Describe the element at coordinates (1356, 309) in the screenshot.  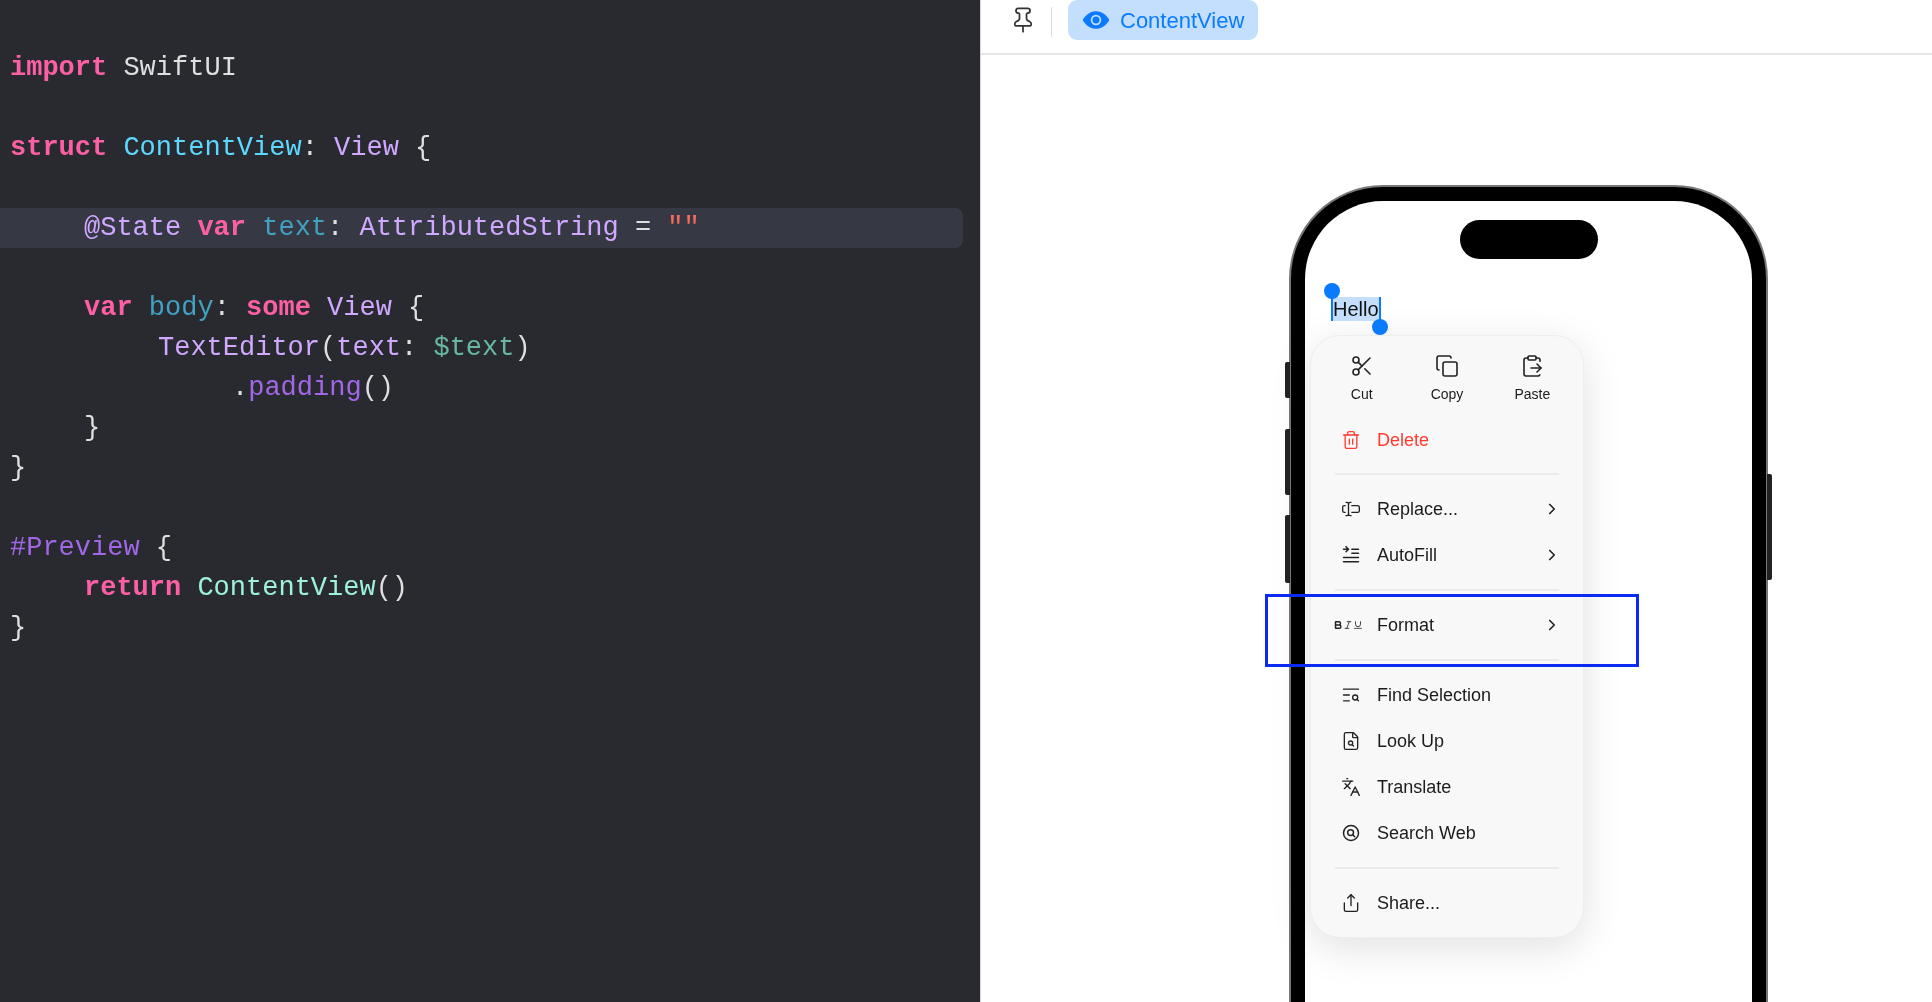
I see `text-editor: Hello` at that location.